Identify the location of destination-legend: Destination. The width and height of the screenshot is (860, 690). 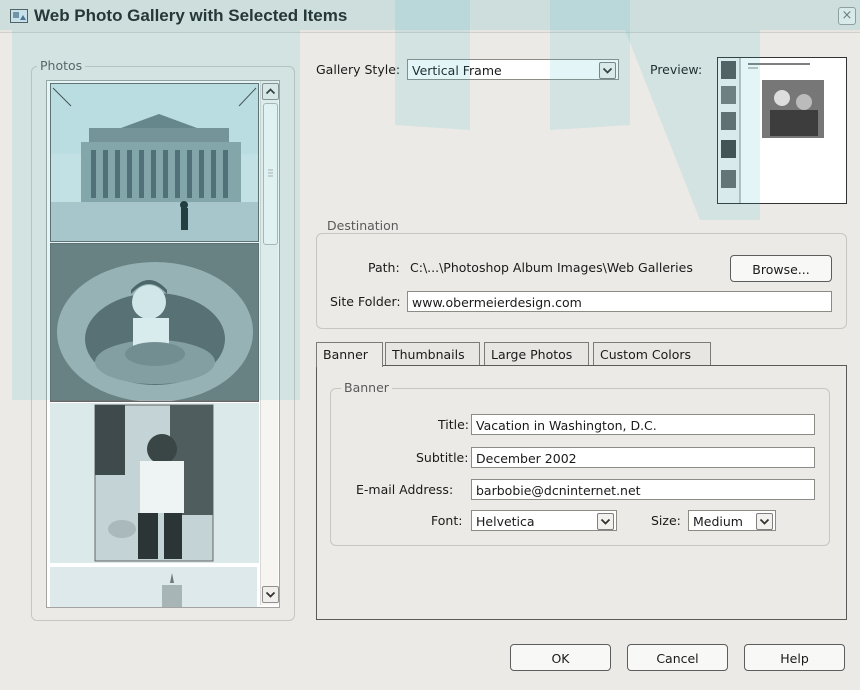
(363, 225).